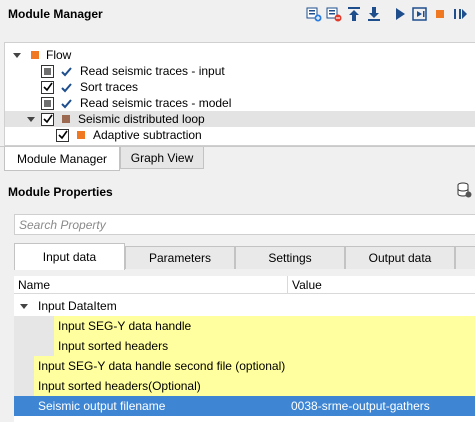 This screenshot has width=475, height=422. Describe the element at coordinates (237, 158) in the screenshot. I see `view-tabs: Module Manager Graph View` at that location.